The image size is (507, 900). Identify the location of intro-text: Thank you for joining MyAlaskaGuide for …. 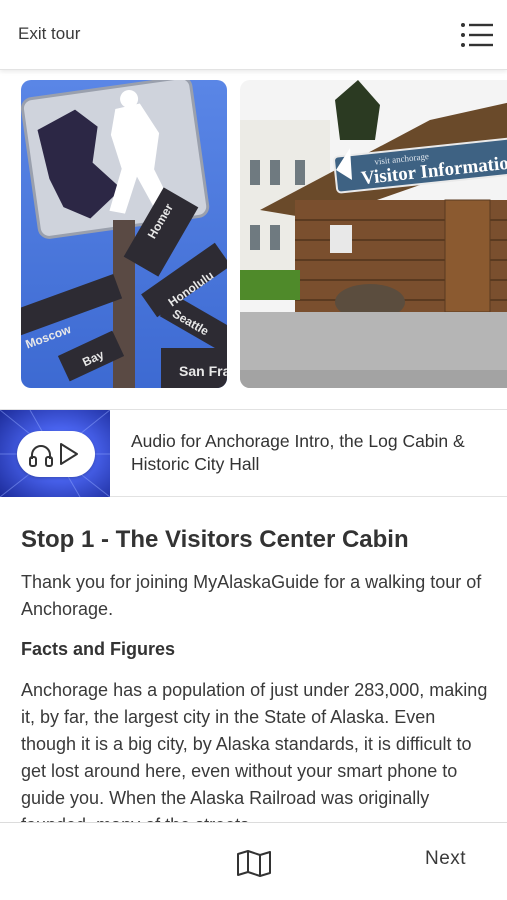
(251, 595).